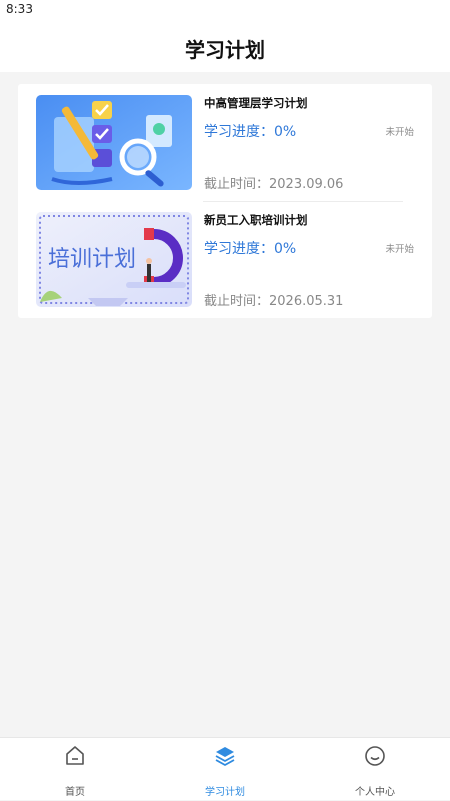 Image resolution: width=450 pixels, height=801 pixels. What do you see at coordinates (225, 142) in the screenshot?
I see `plan-item-management: 中高管理层学习计划 学习进度：0% 未开始 截止时间：2023.09.06` at bounding box center [225, 142].